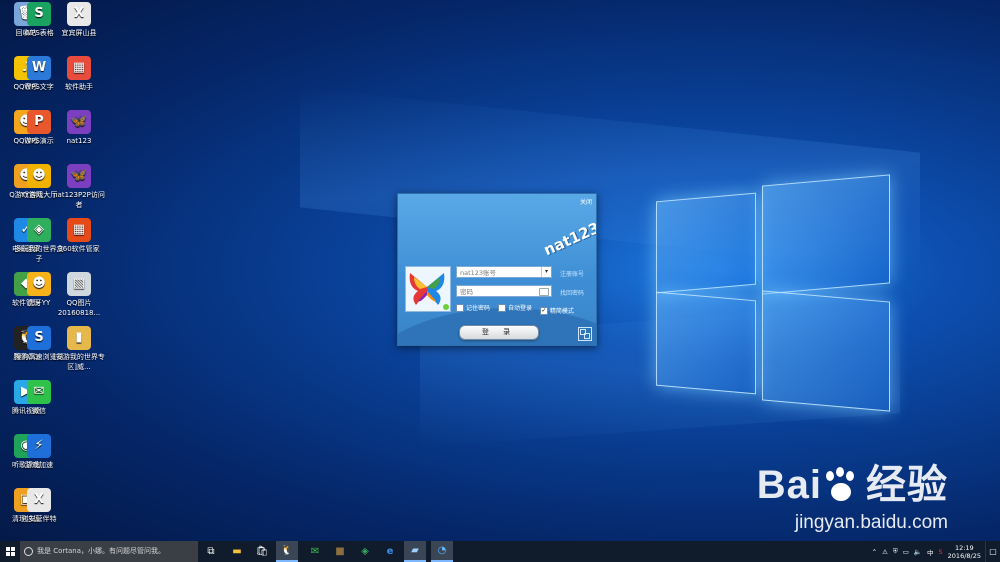 The image size is (1000, 562). What do you see at coordinates (446, 307) in the screenshot?
I see `online-status-icon` at bounding box center [446, 307].